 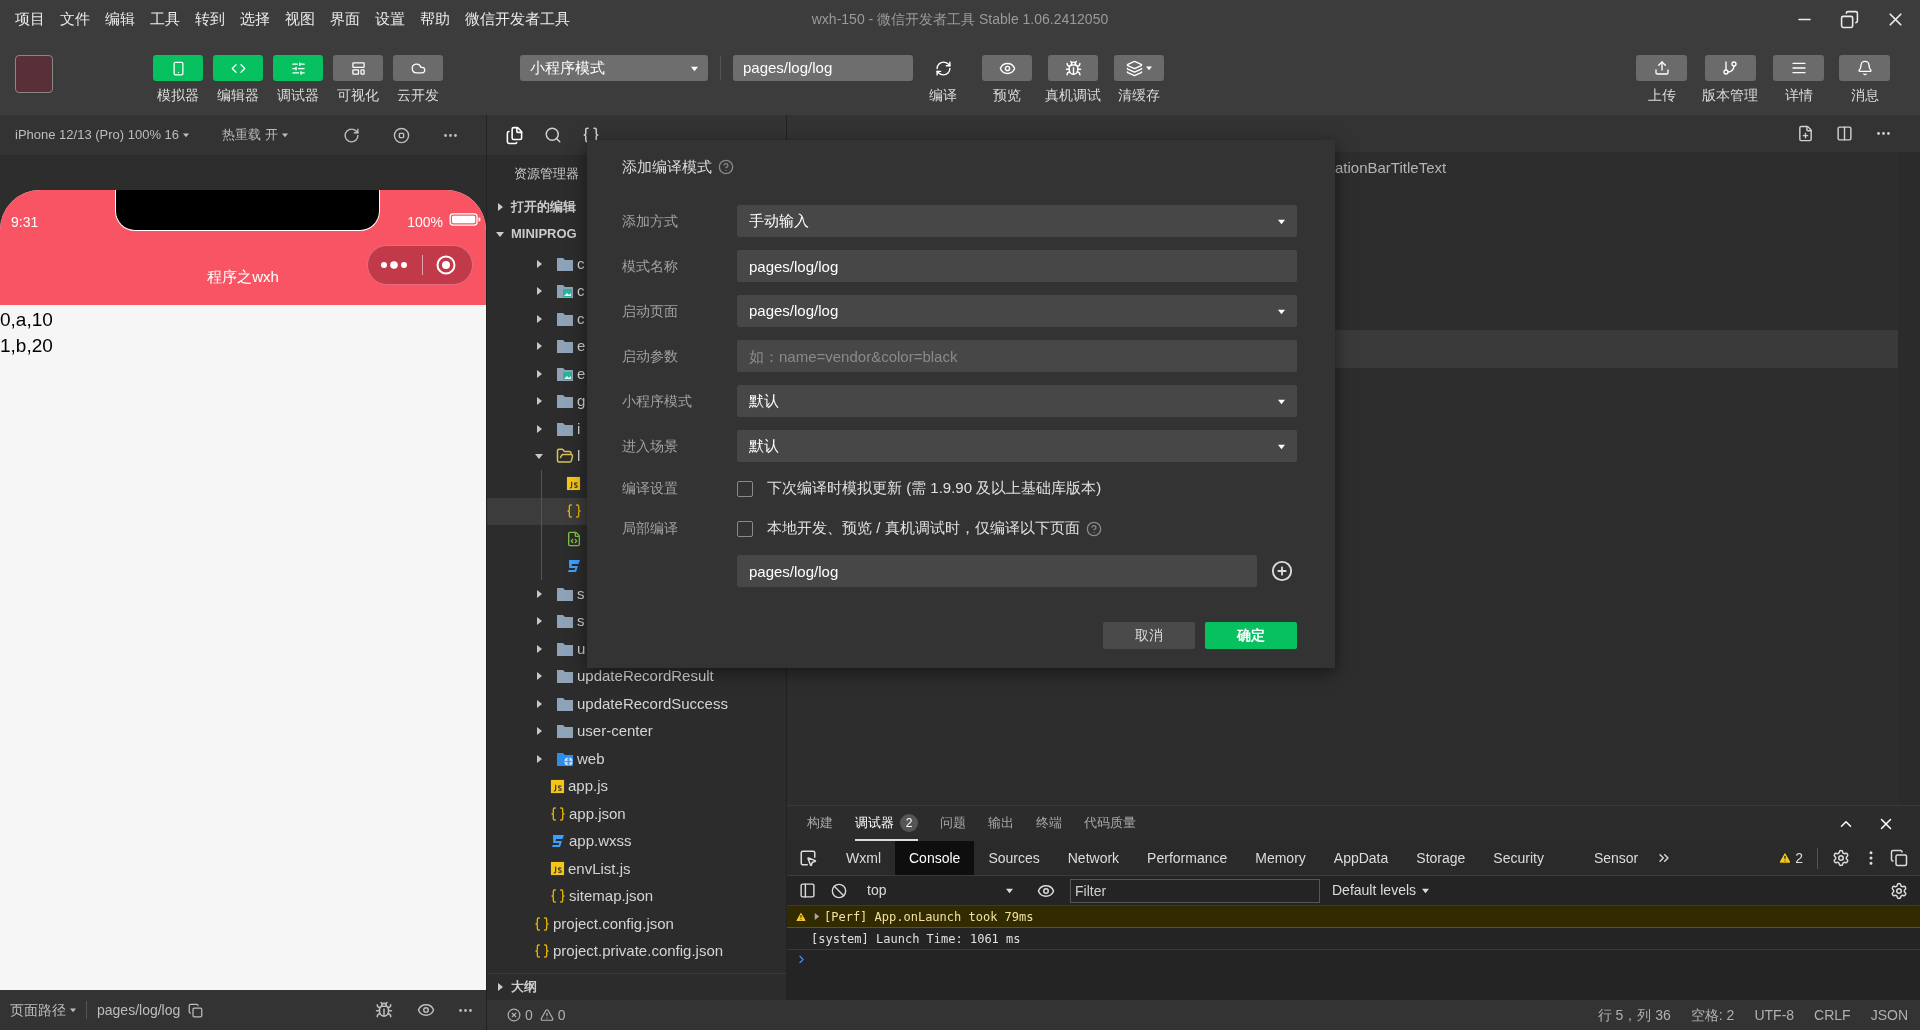 What do you see at coordinates (27, 320) in the screenshot?
I see `page-text-line: 0,a,10` at bounding box center [27, 320].